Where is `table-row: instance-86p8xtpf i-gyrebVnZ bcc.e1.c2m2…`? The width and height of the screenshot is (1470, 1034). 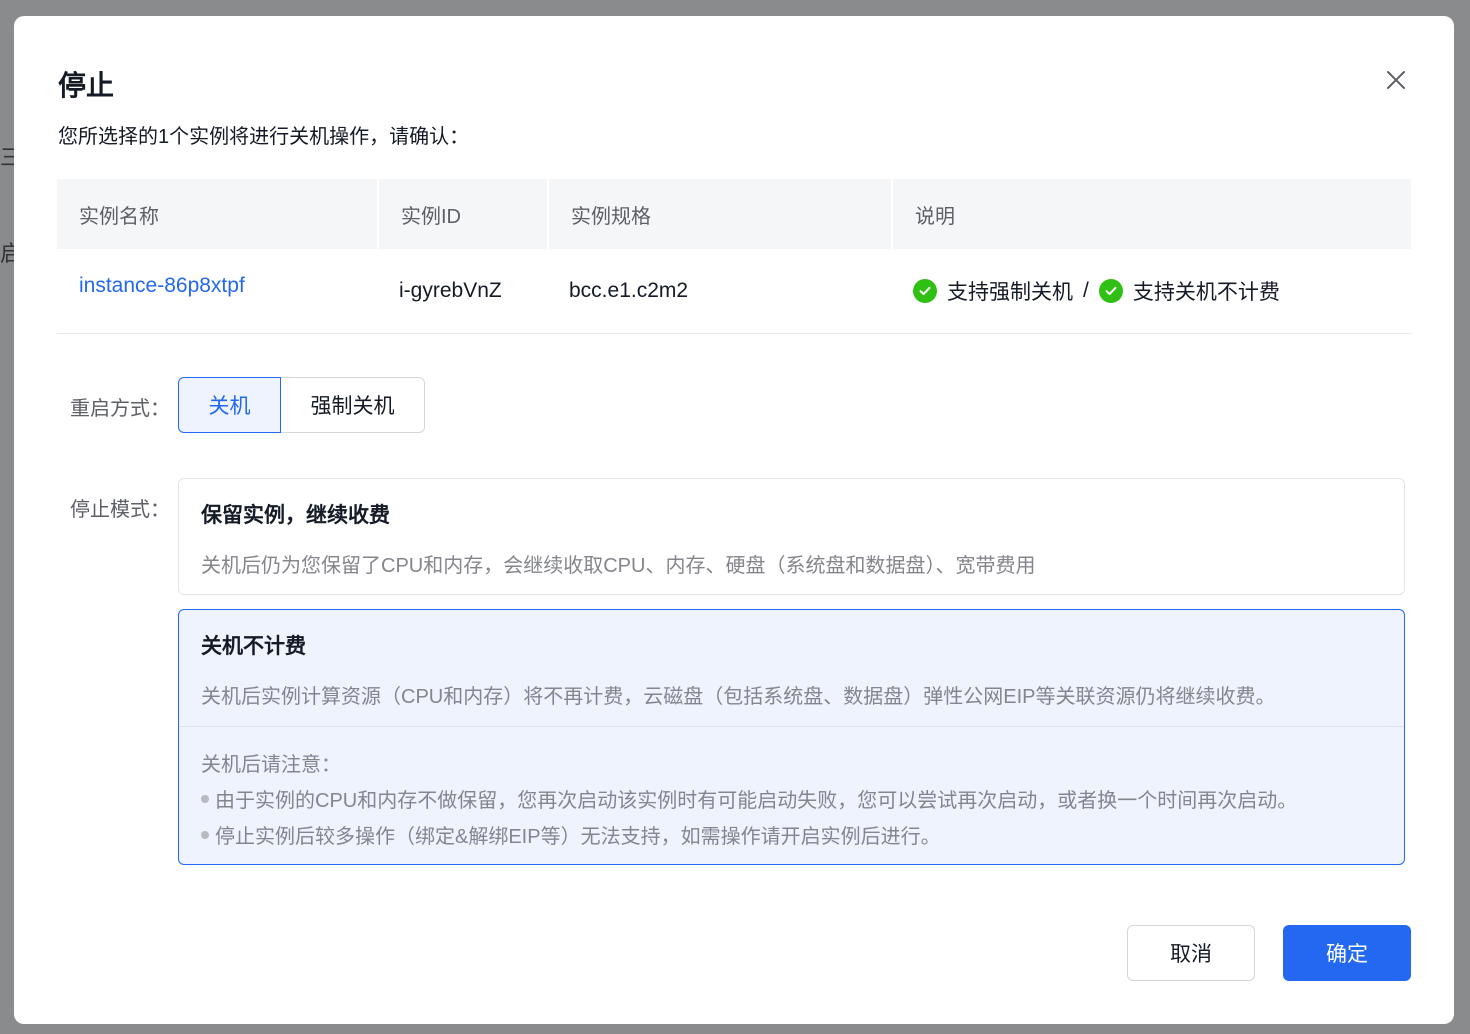 table-row: instance-86p8xtpf i-gyrebVnZ bcc.e1.c2m2… is located at coordinates (734, 291).